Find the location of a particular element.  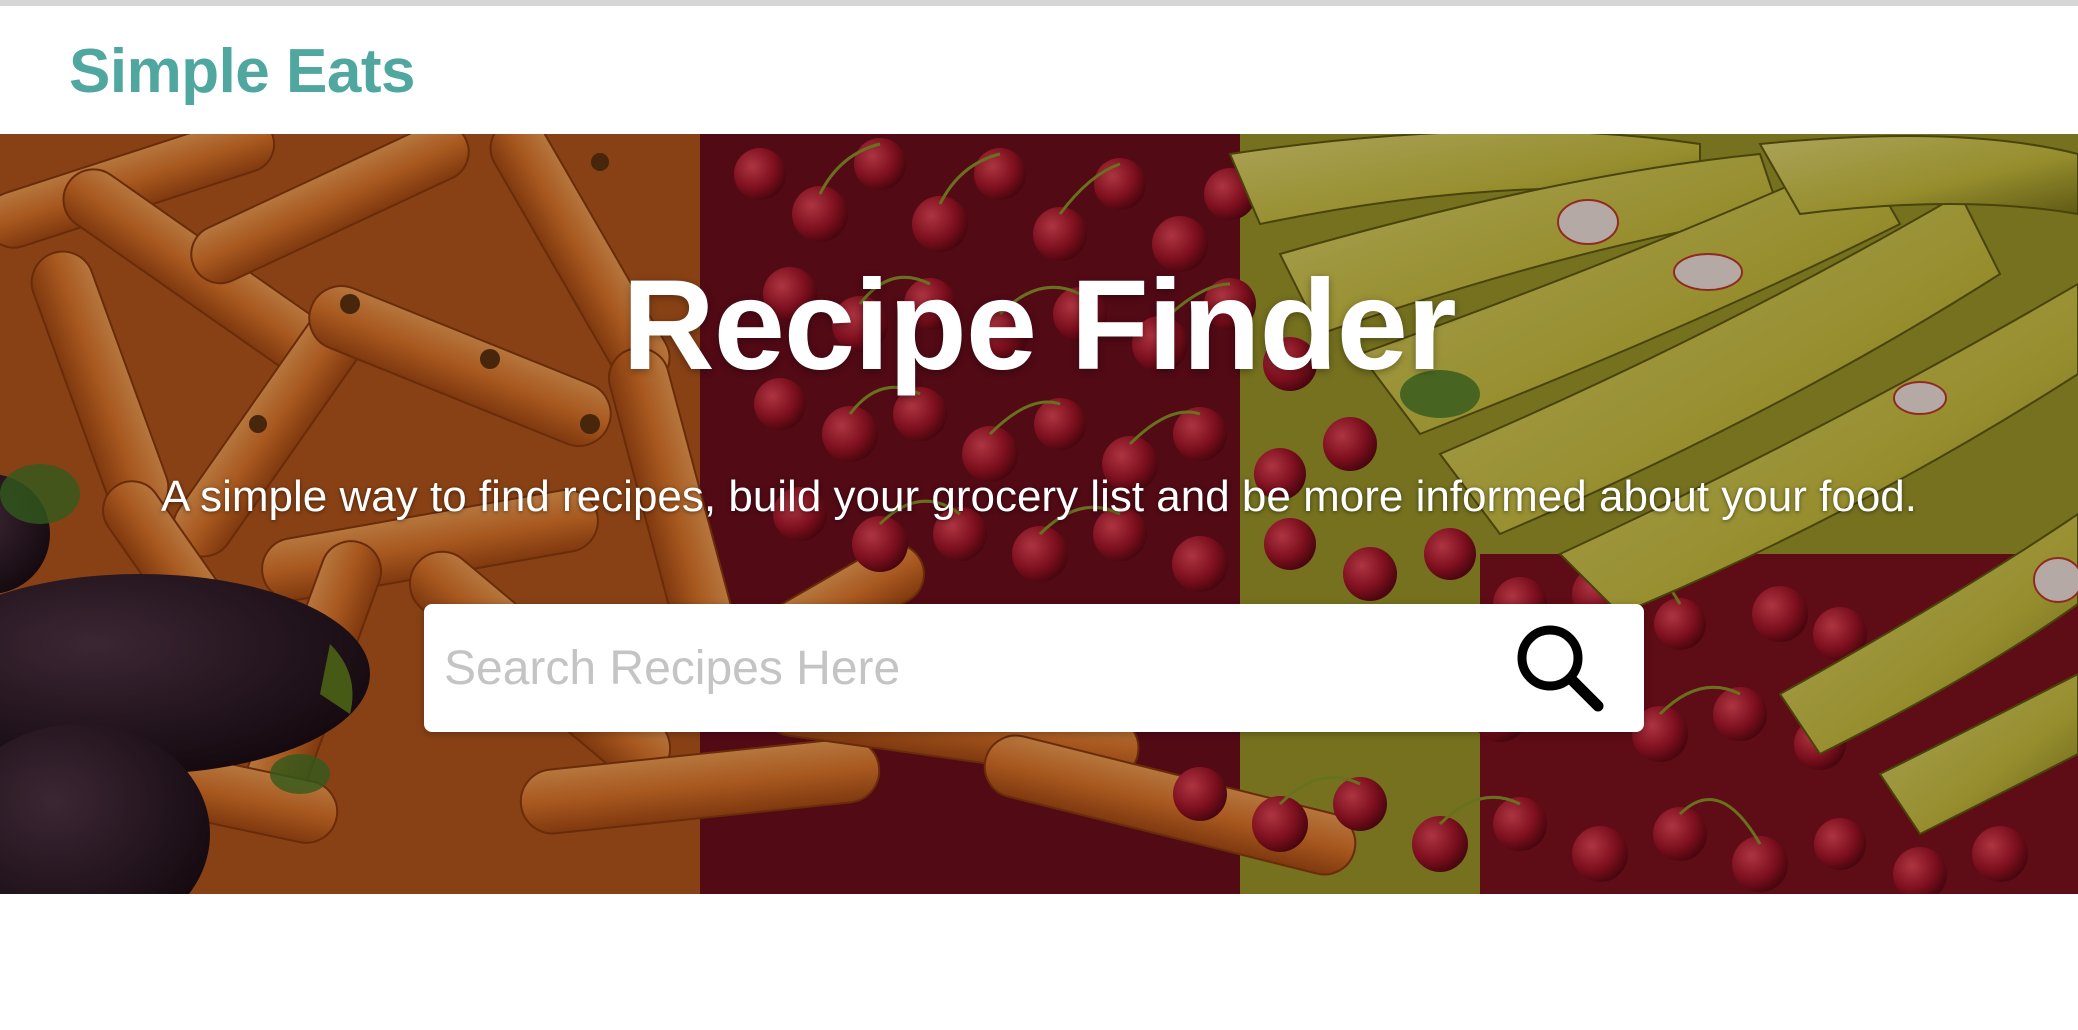

hero-title: Recipe Finder is located at coordinates (1039, 325).